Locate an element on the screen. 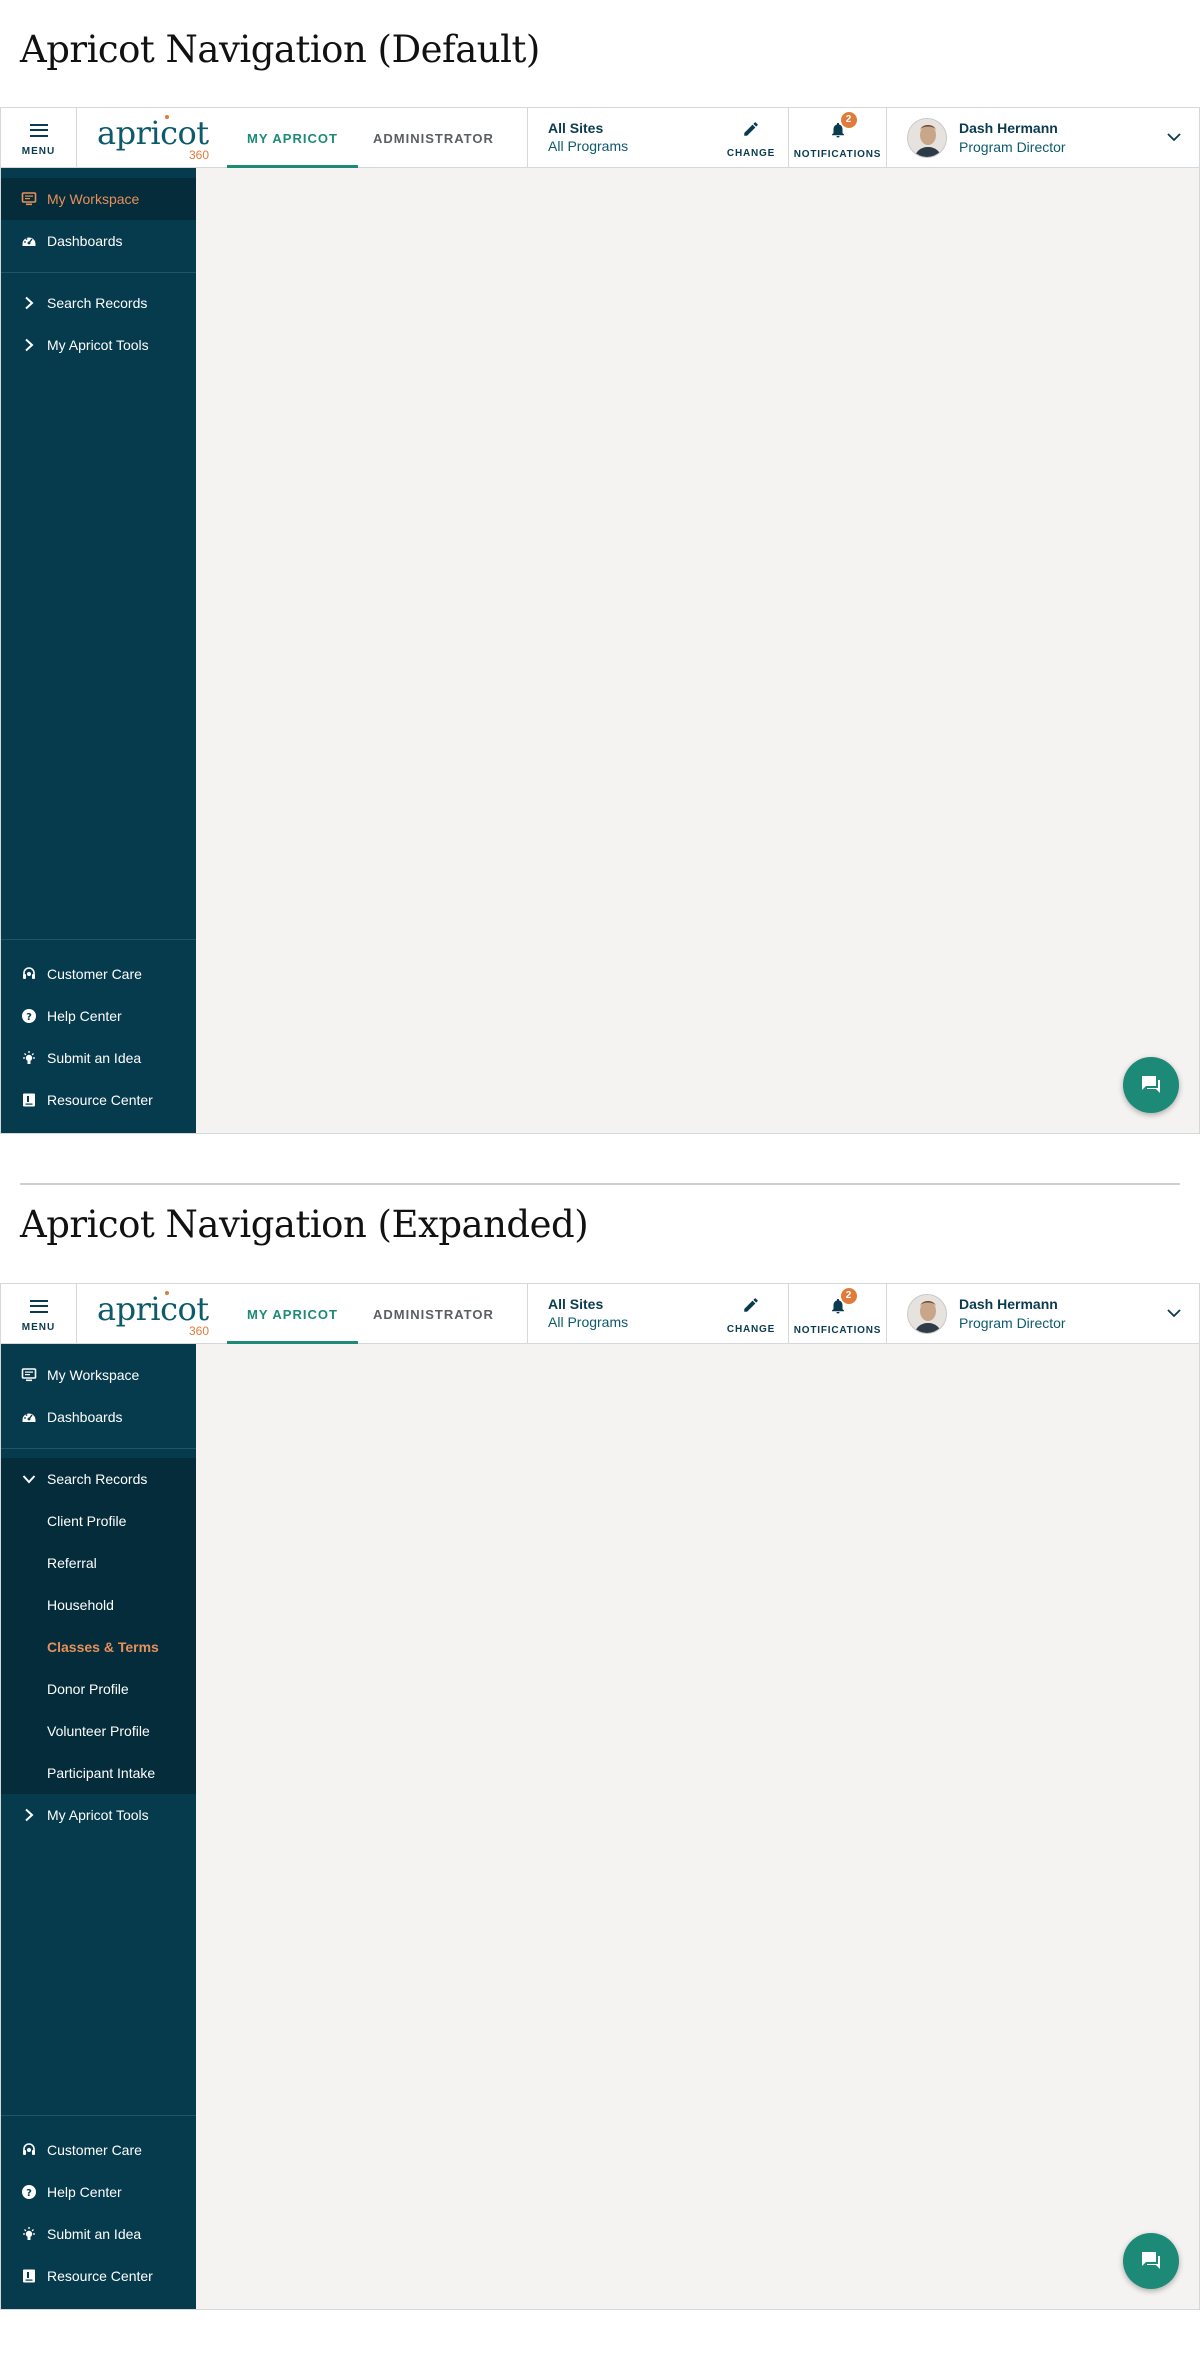  sidebar-subitem-household: Household is located at coordinates (98, 1605).